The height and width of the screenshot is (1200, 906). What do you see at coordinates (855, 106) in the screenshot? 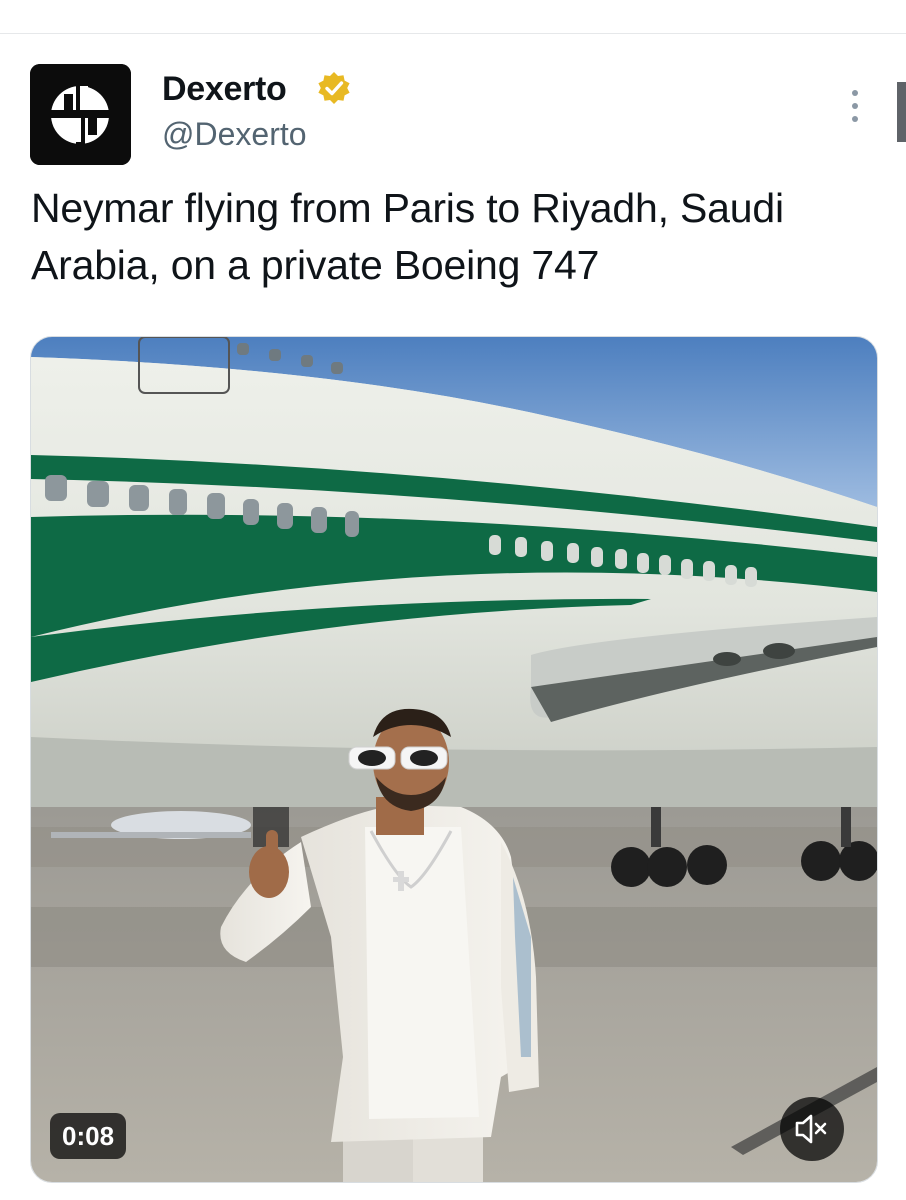
I see `more-vertical-icon` at bounding box center [855, 106].